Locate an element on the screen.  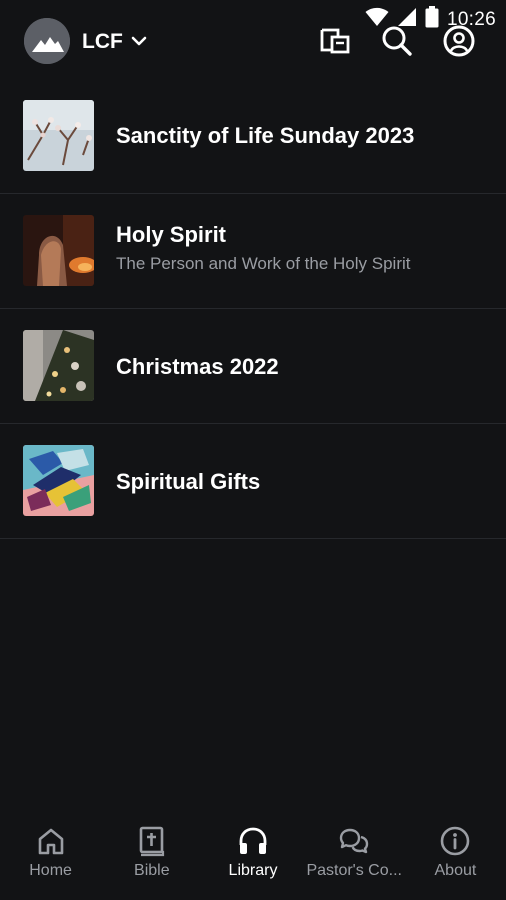
series-text: Christmas 2022 is located at coordinates (301, 367).